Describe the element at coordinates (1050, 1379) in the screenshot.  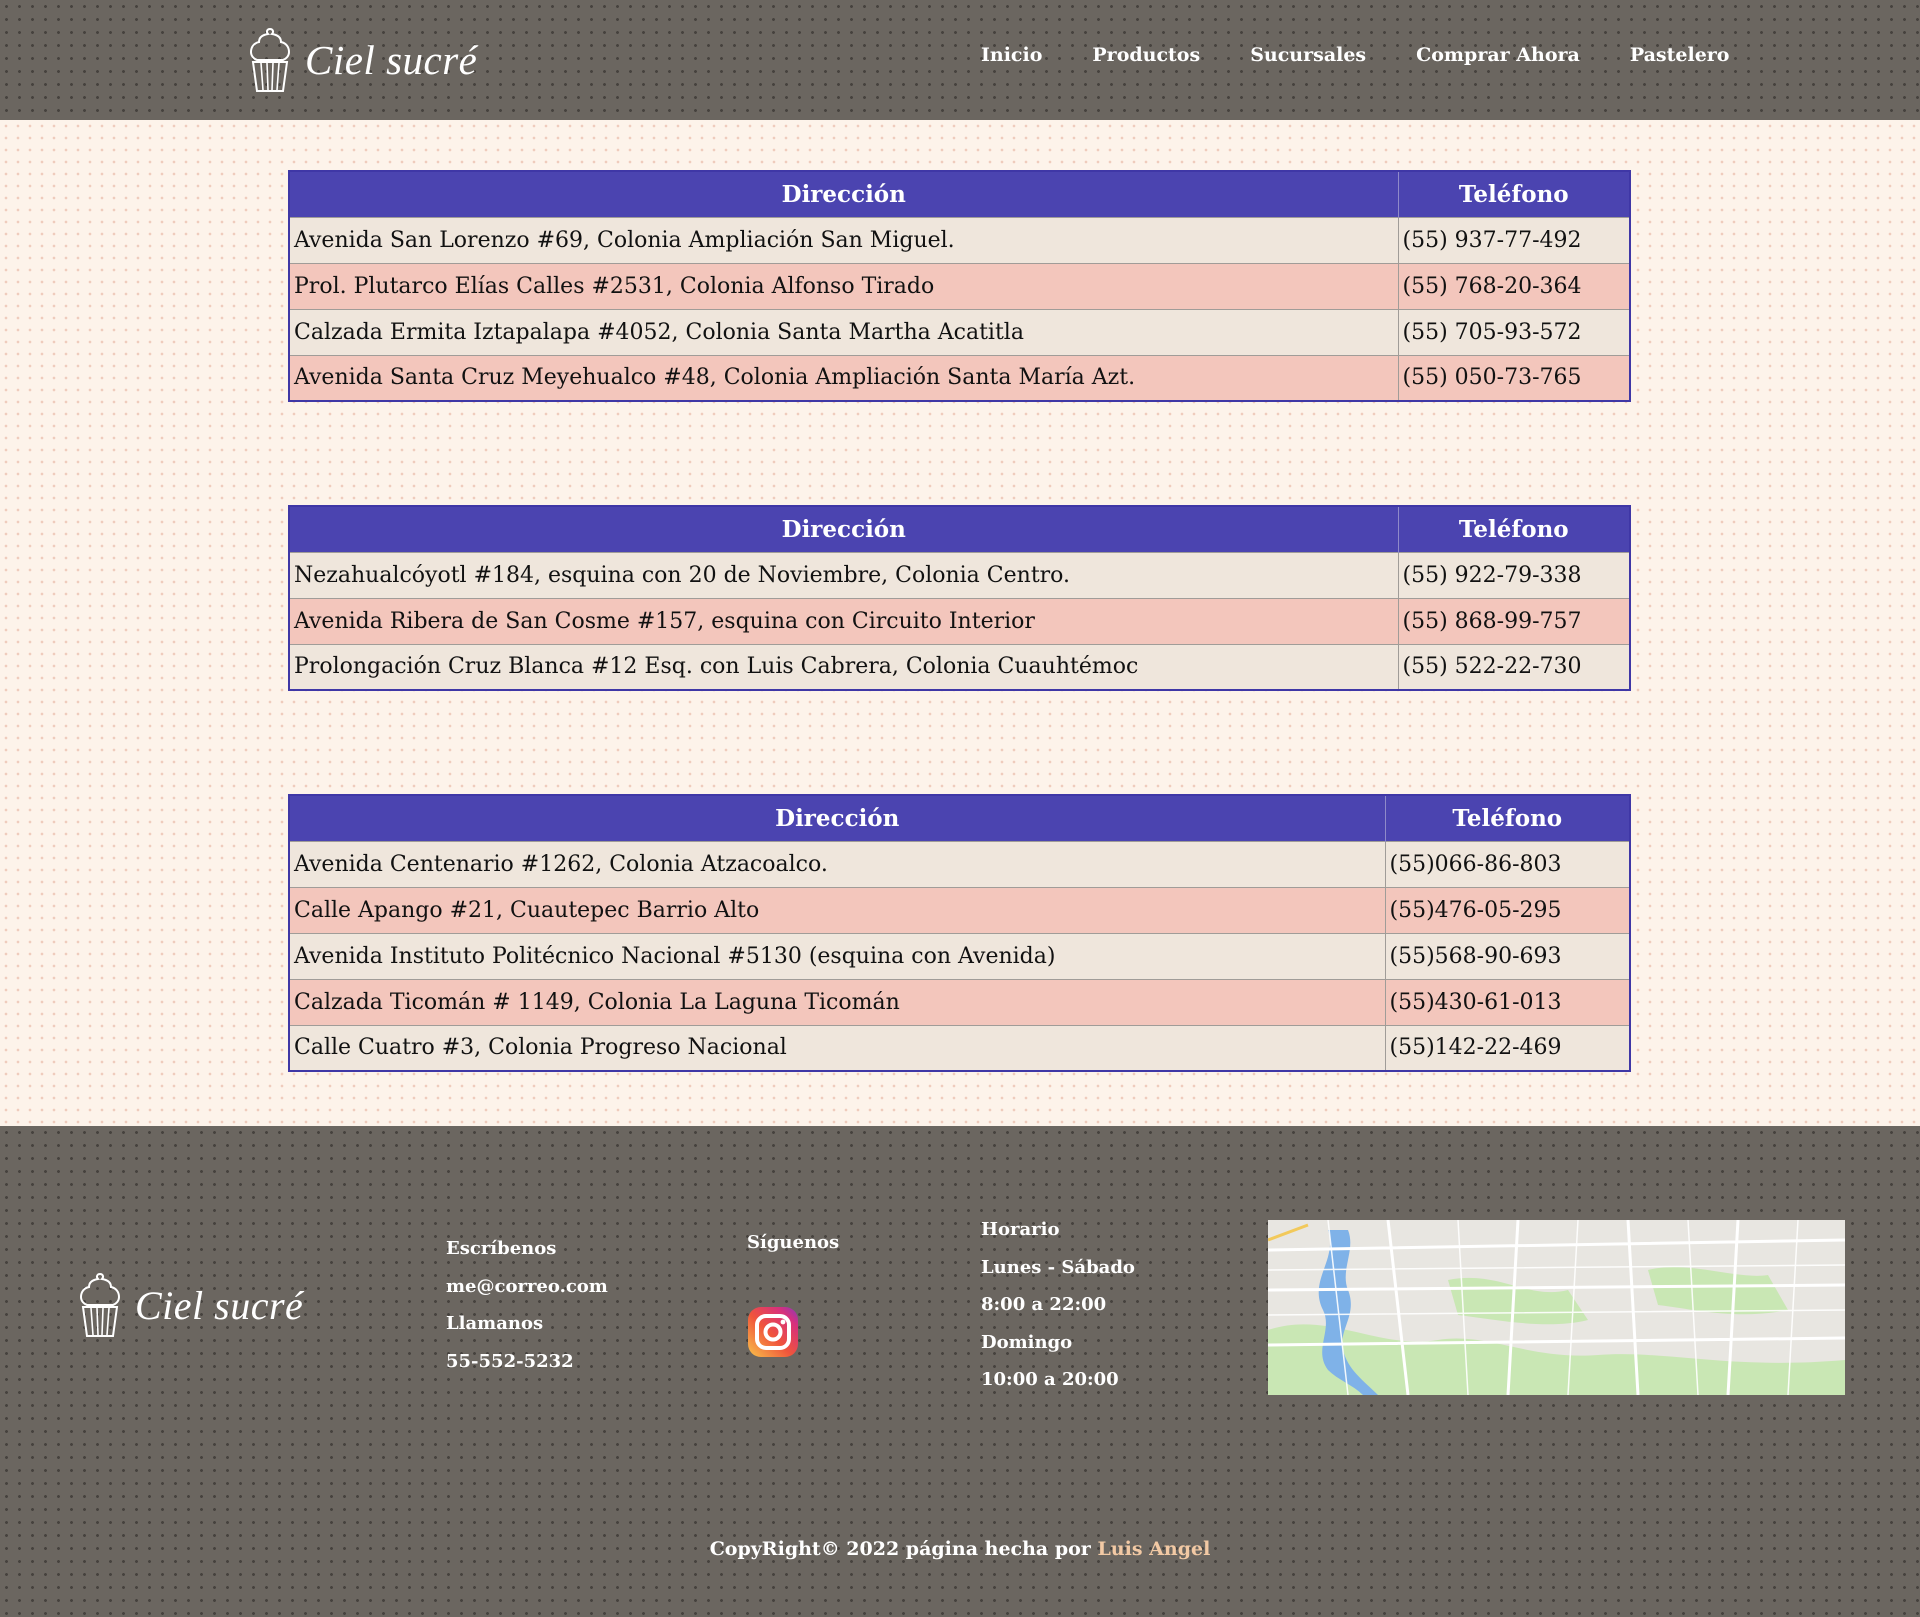
I see `hours-sunday-time: 10:00 a 20:00` at that location.